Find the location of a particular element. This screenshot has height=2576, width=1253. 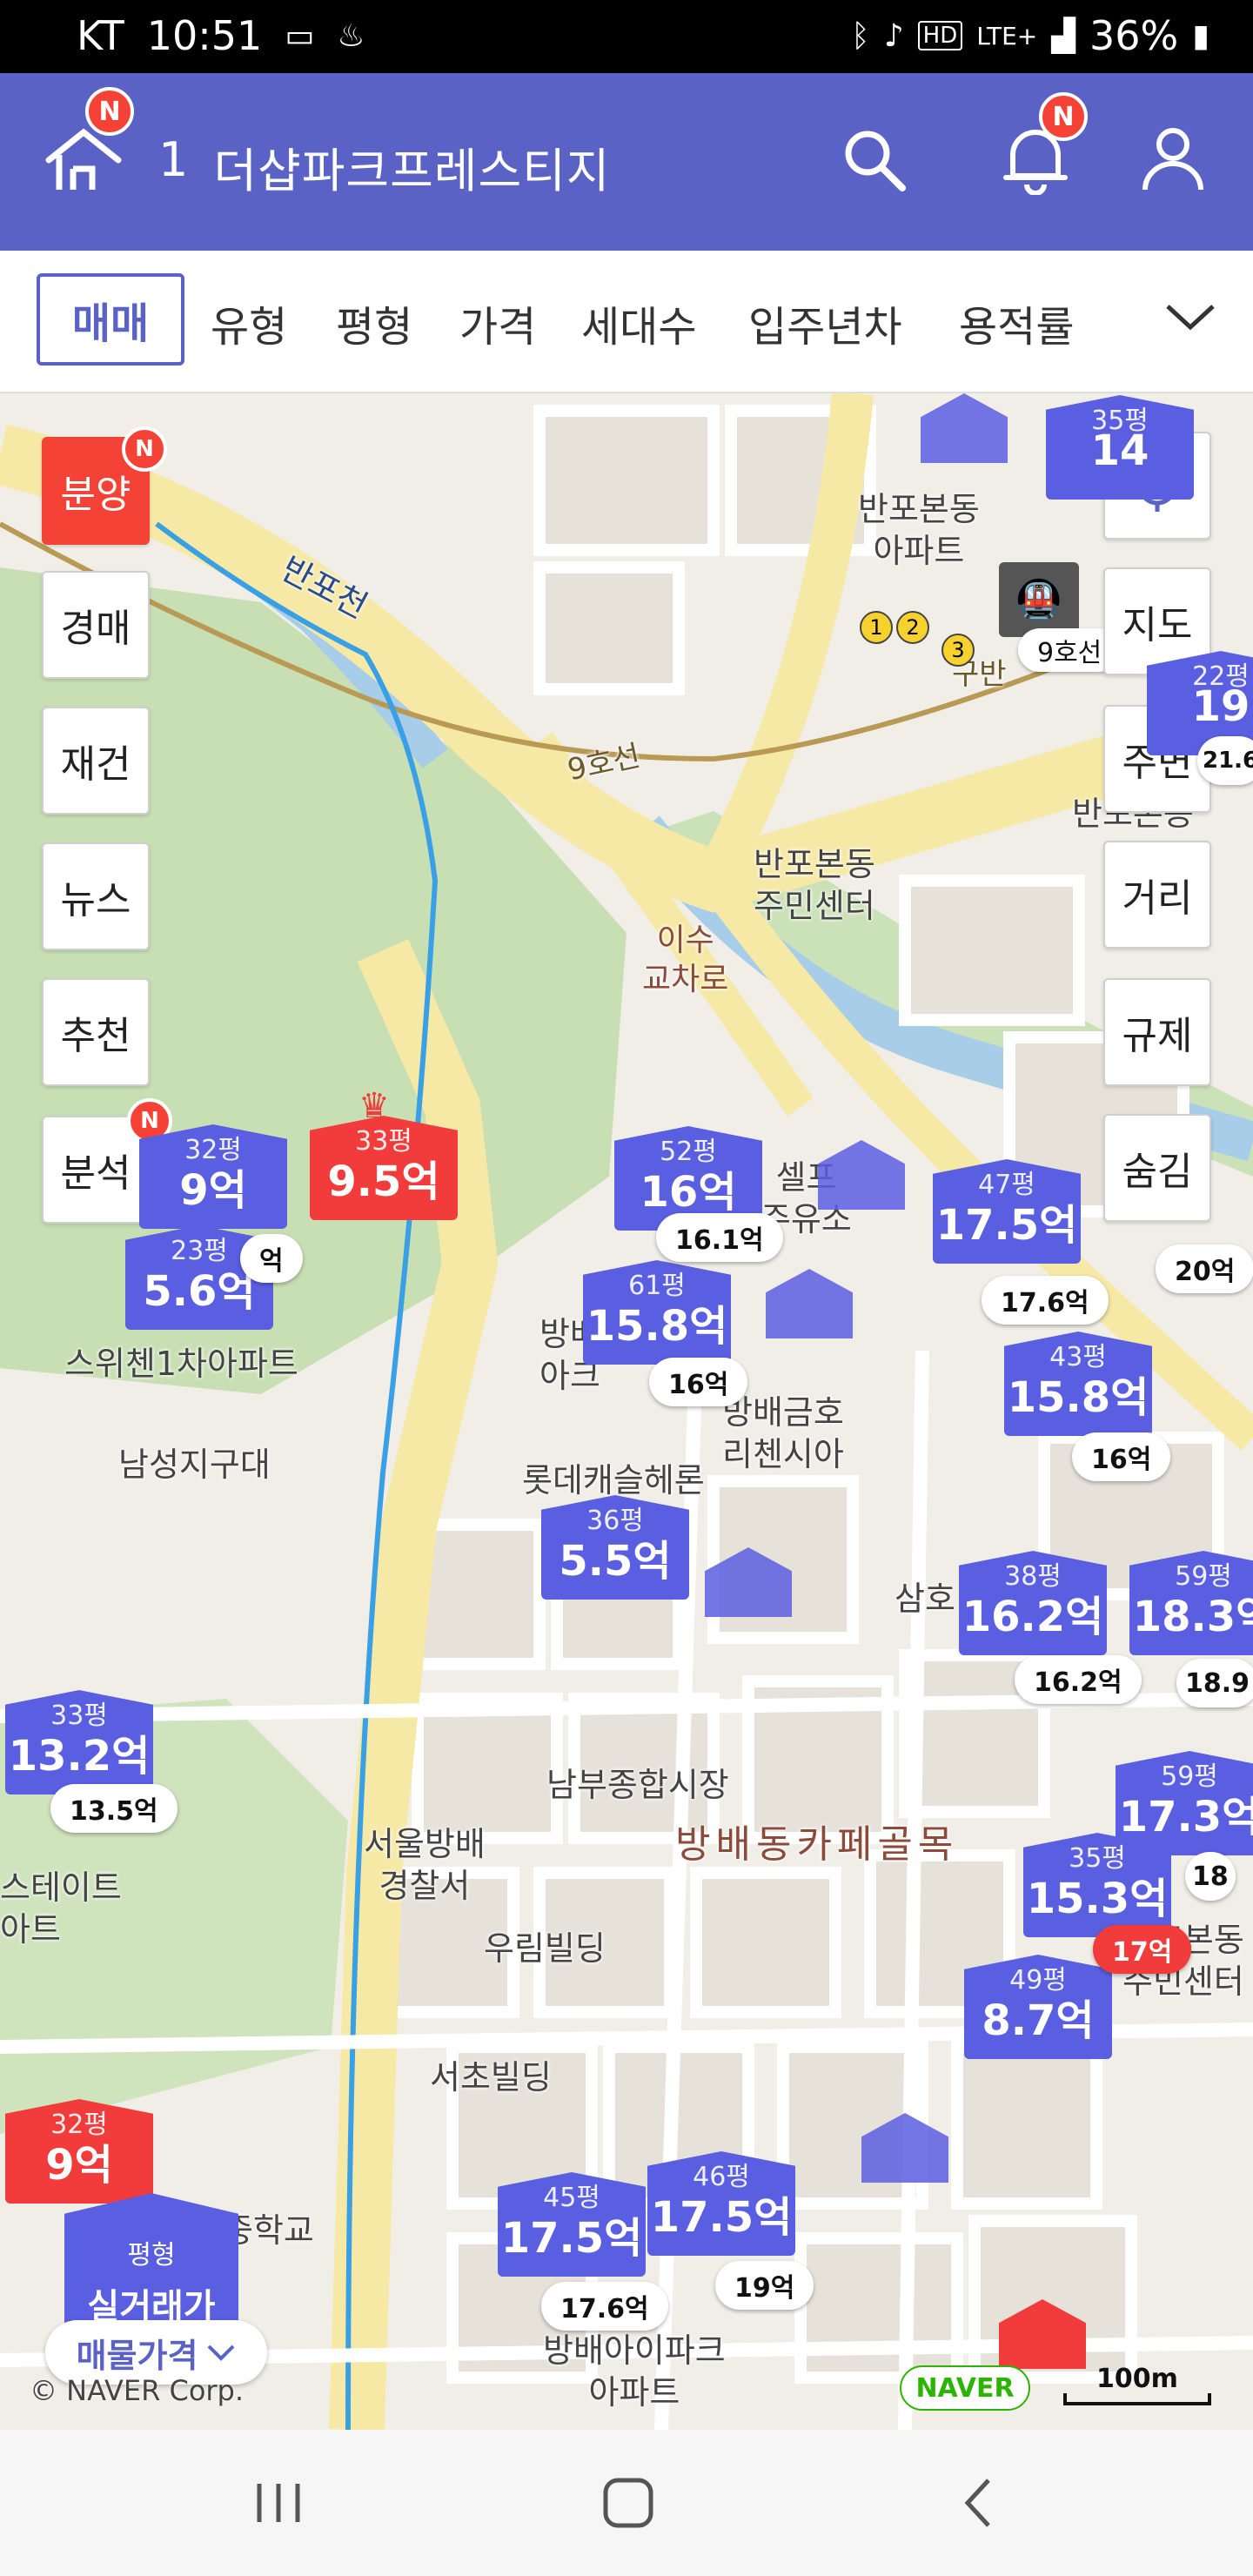

naver-logo: NAVER is located at coordinates (965, 2388).